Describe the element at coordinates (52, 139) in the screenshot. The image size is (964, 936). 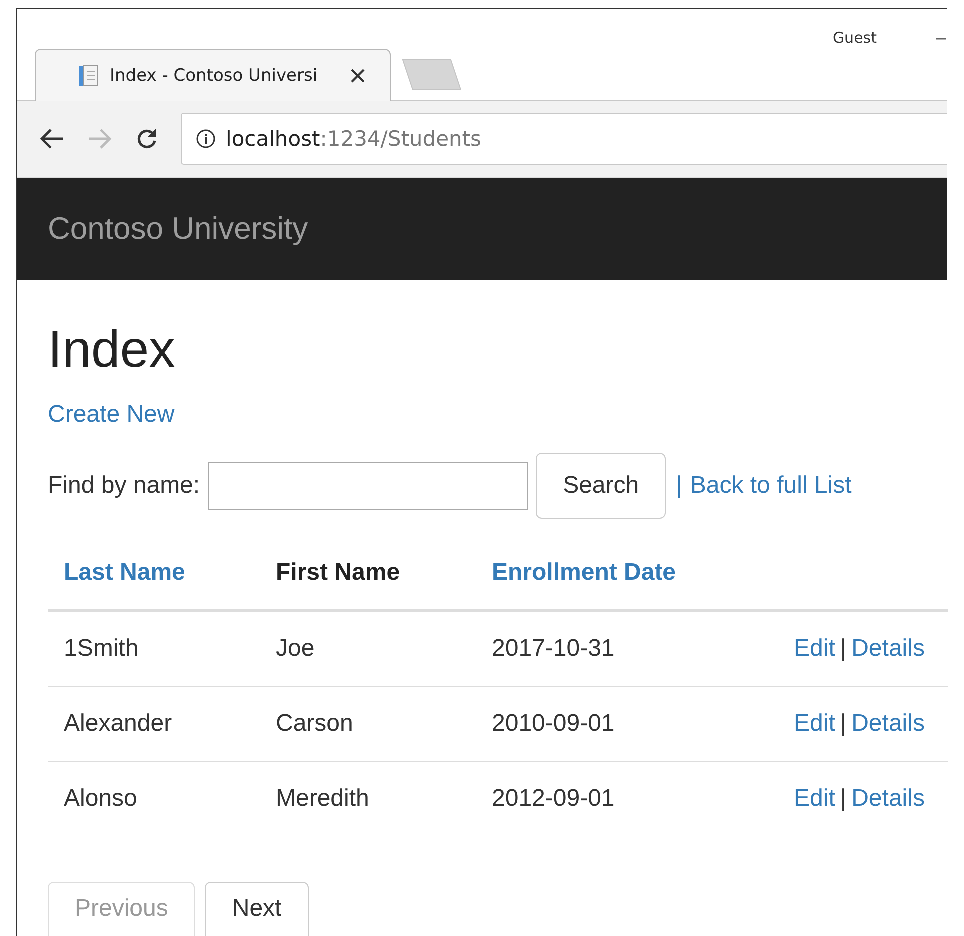
I see `back-icon` at that location.